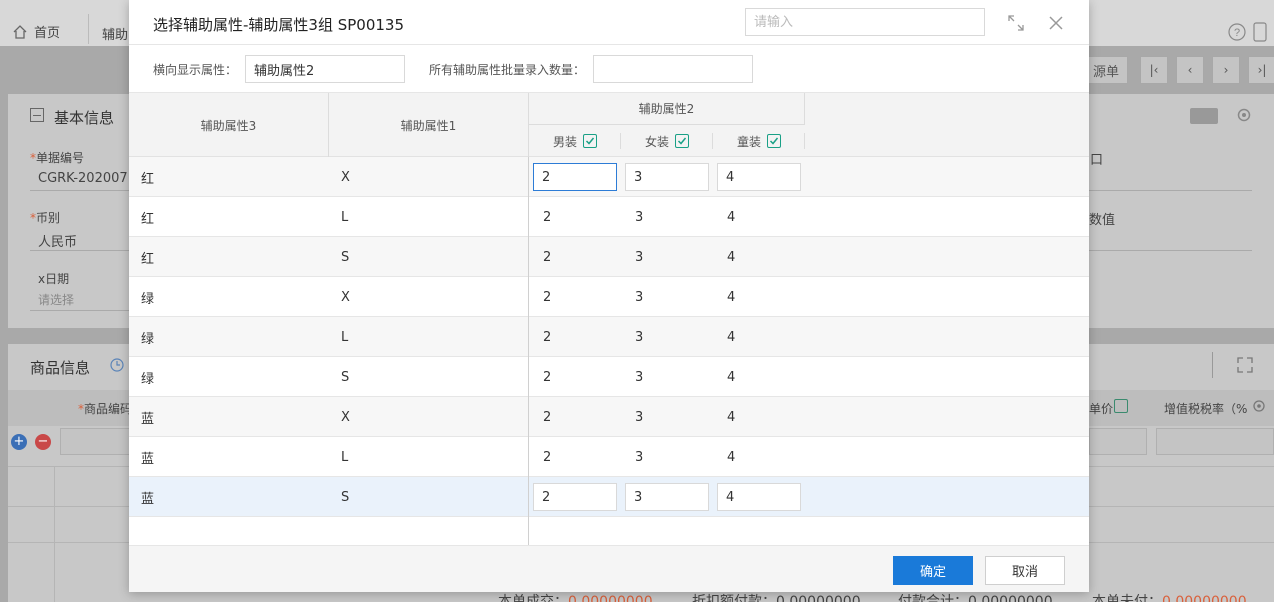 Image resolution: width=1274 pixels, height=602 pixels. I want to click on grid-row: 绿 S 2 3 4, so click(609, 377).